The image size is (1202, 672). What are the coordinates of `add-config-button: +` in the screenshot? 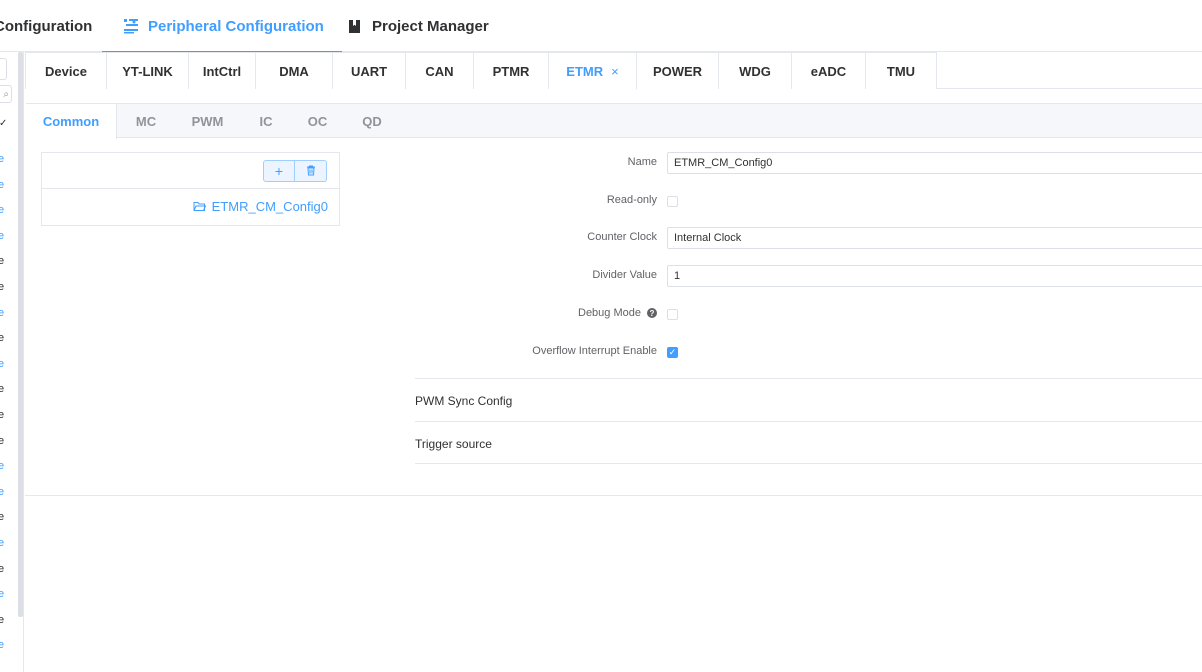 It's located at (279, 171).